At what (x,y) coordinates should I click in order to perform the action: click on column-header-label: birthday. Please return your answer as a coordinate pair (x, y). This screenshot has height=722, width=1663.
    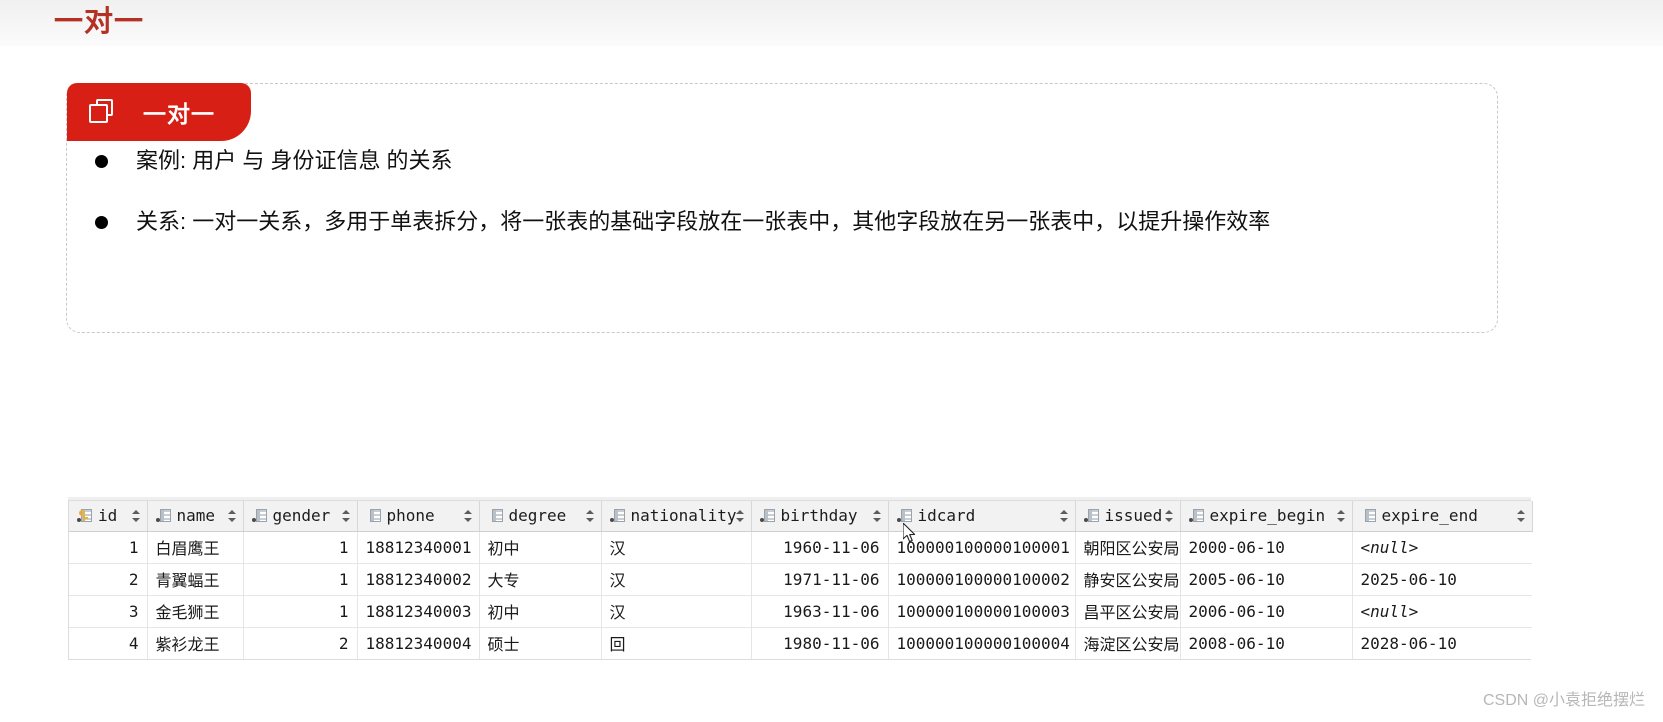
    Looking at the image, I should click on (819, 516).